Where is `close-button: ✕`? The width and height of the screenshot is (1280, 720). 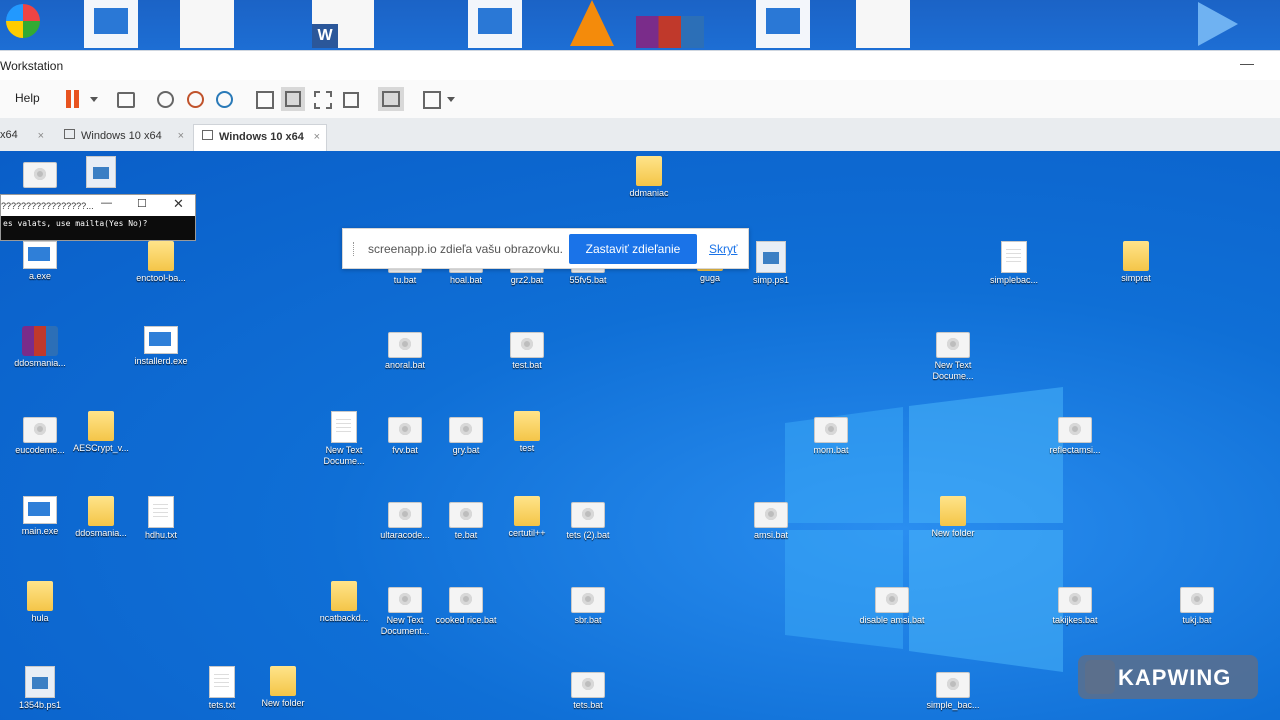 close-button: ✕ is located at coordinates (178, 204).